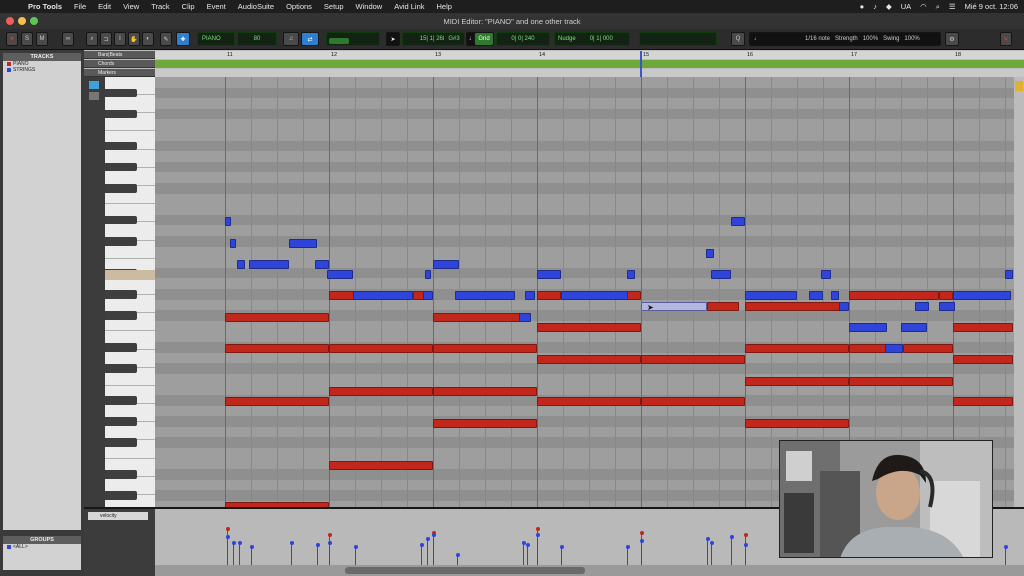  What do you see at coordinates (12, 39) in the screenshot?
I see `record-enable-button: ●` at bounding box center [12, 39].